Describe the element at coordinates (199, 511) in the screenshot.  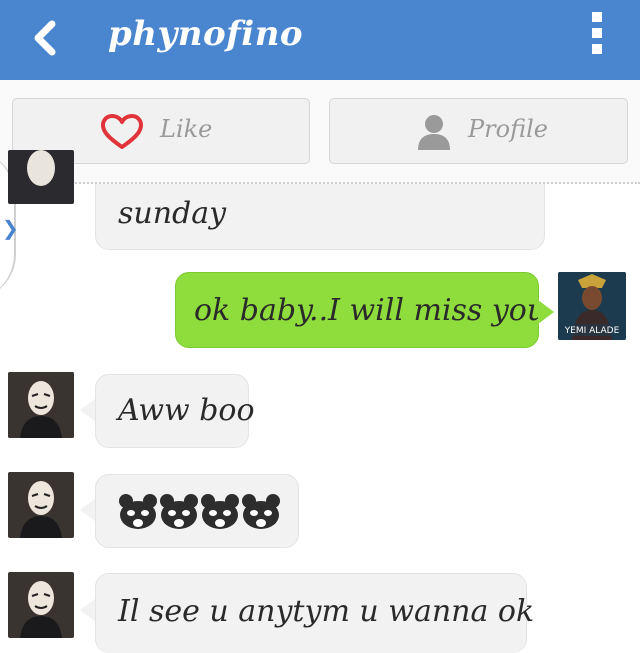
I see `emoji-row` at that location.